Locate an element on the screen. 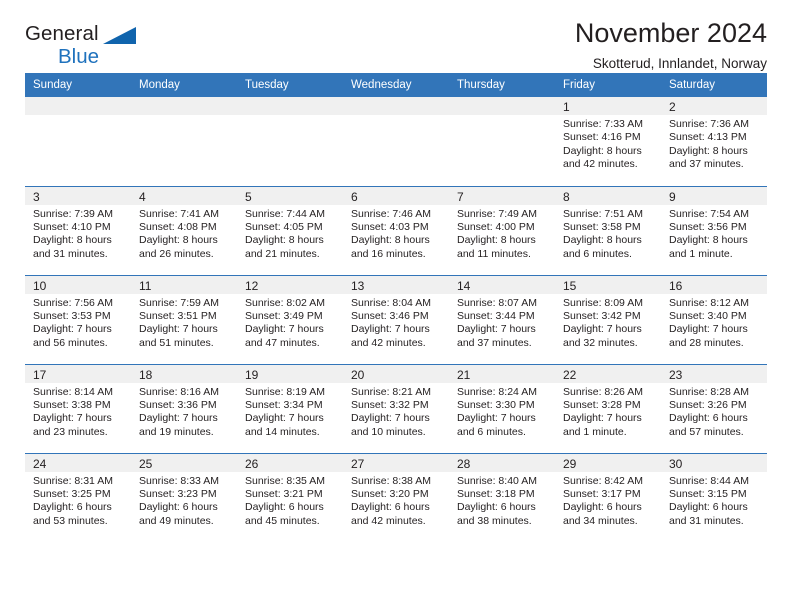 This screenshot has width=792, height=612. day-number: 26 is located at coordinates (290, 462).